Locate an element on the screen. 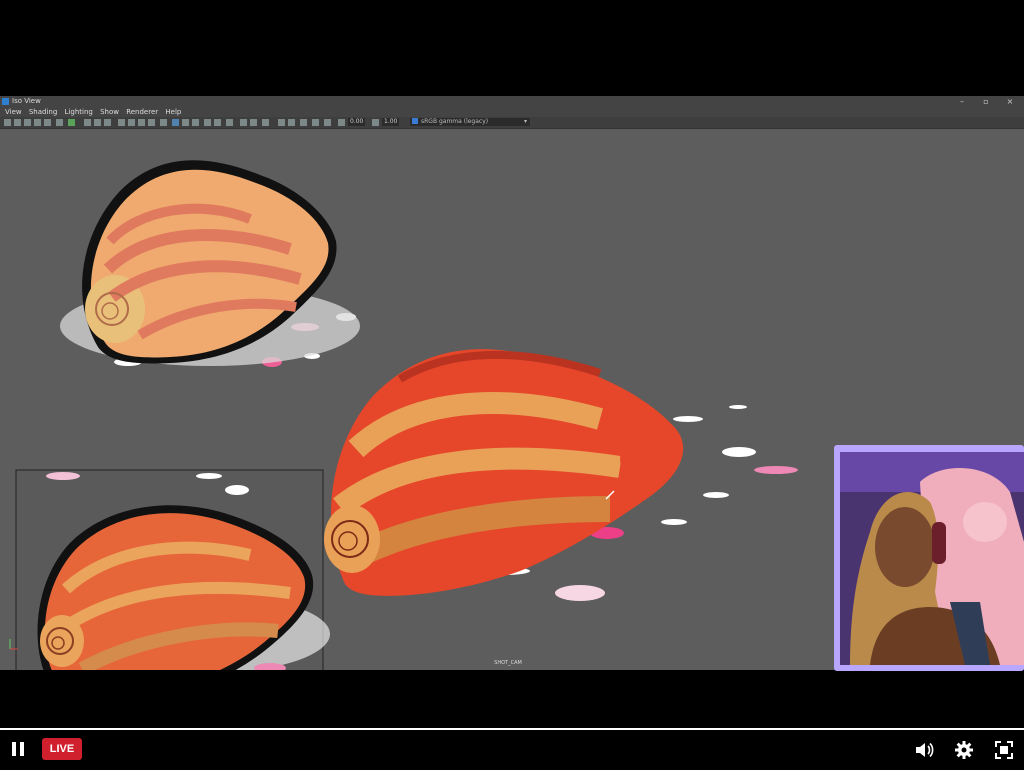  webcam-overlay is located at coordinates (929, 558).